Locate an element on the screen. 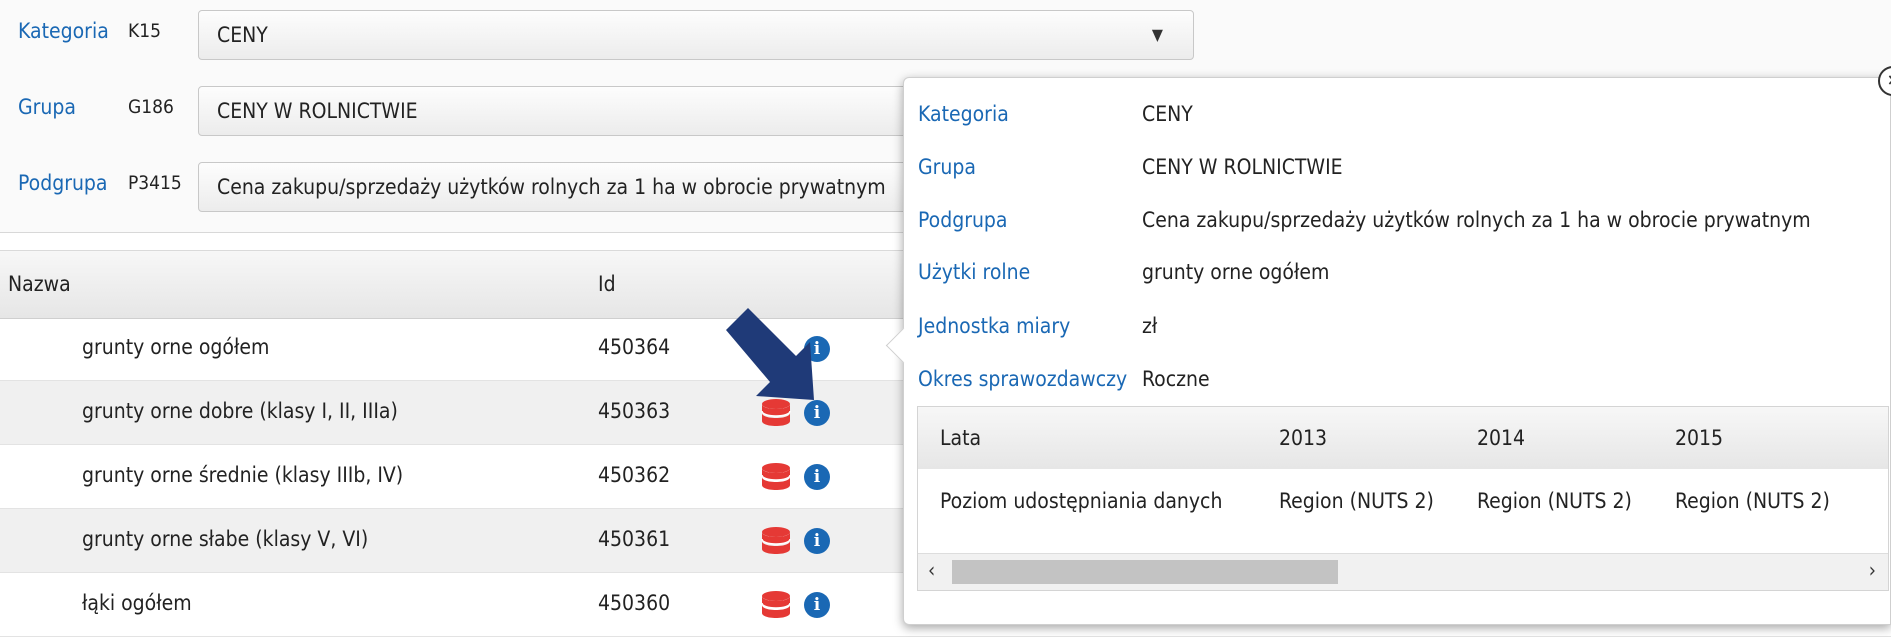  kategoria-code: K15 is located at coordinates (144, 31).